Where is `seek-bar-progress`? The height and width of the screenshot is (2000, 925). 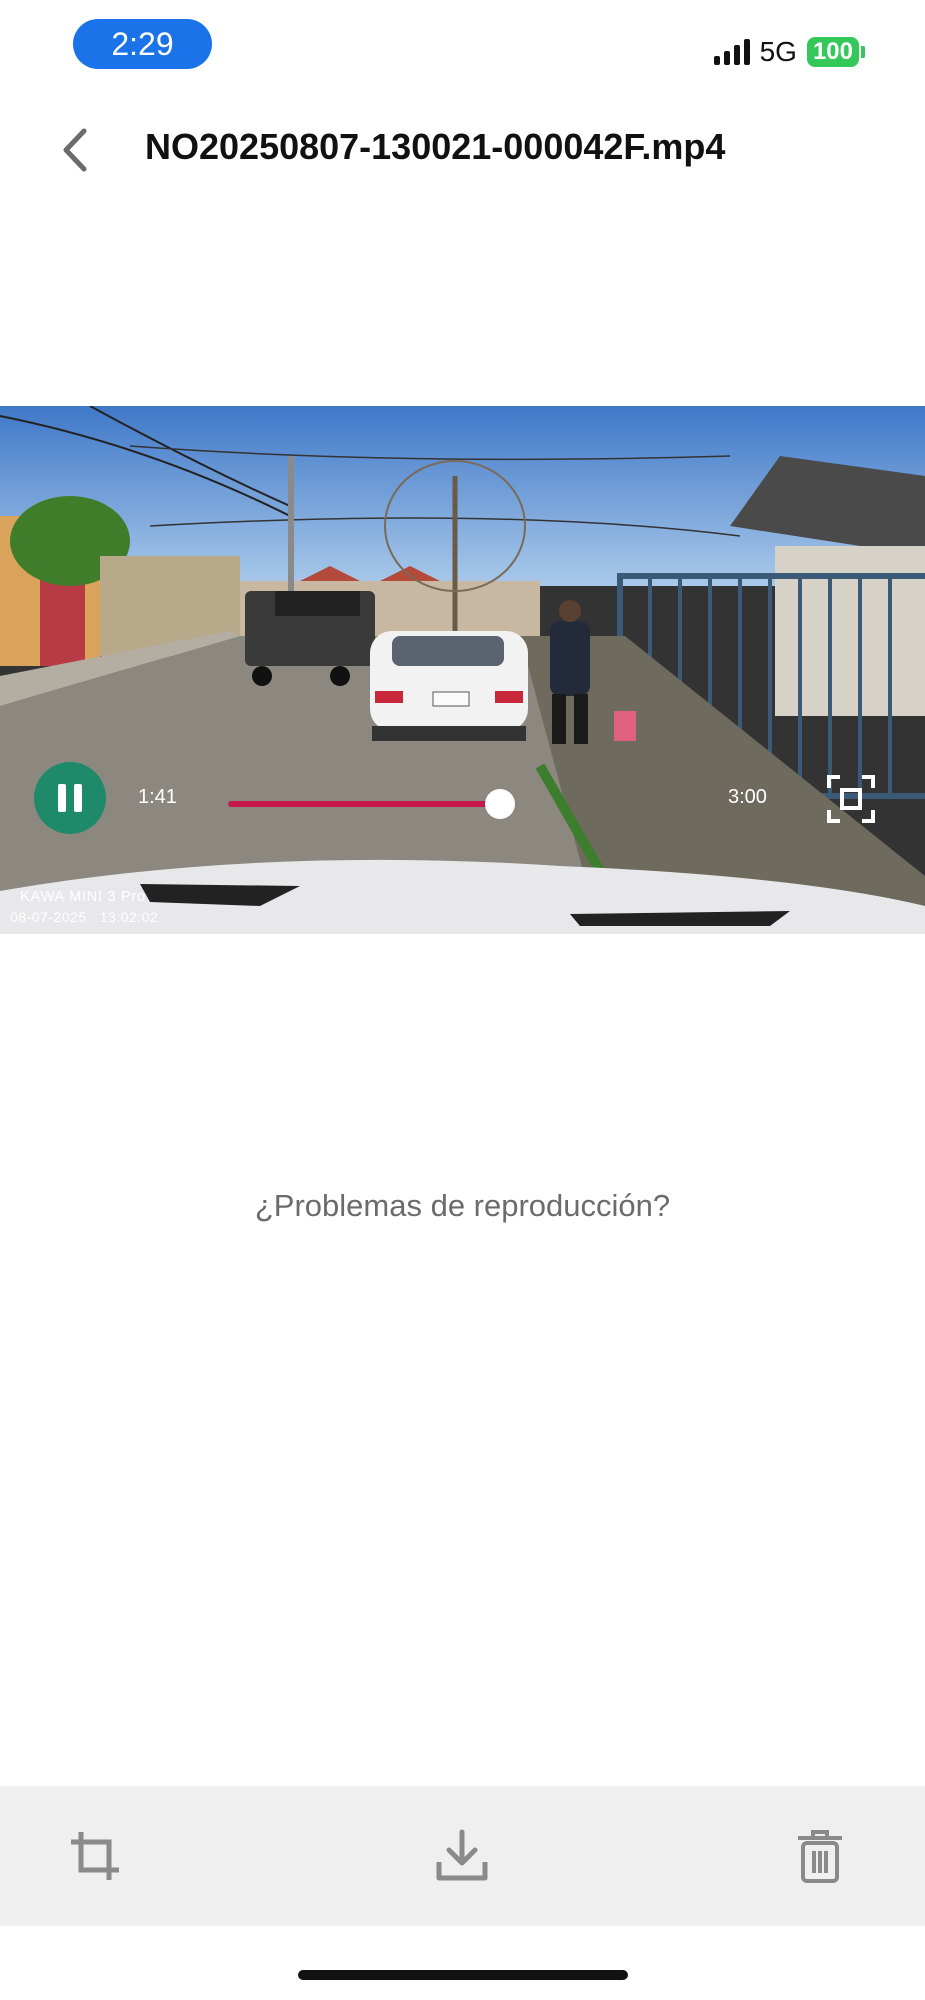 seek-bar-progress is located at coordinates (364, 804).